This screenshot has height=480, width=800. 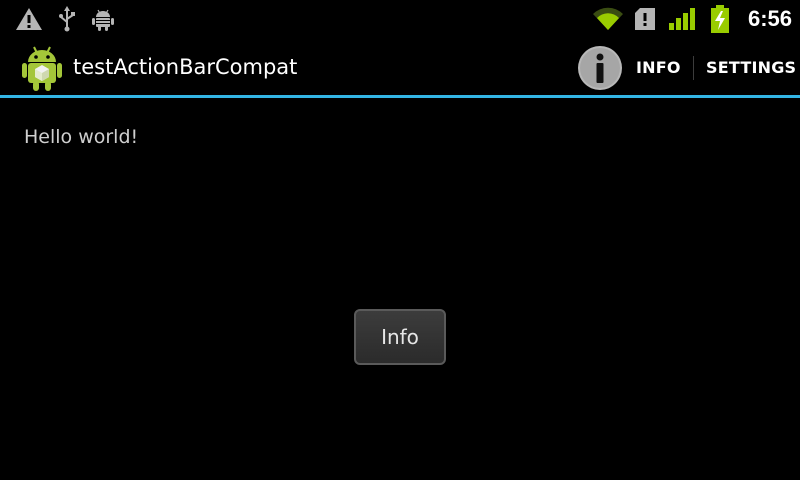 I want to click on hello-text: Hello world!, so click(x=81, y=137).